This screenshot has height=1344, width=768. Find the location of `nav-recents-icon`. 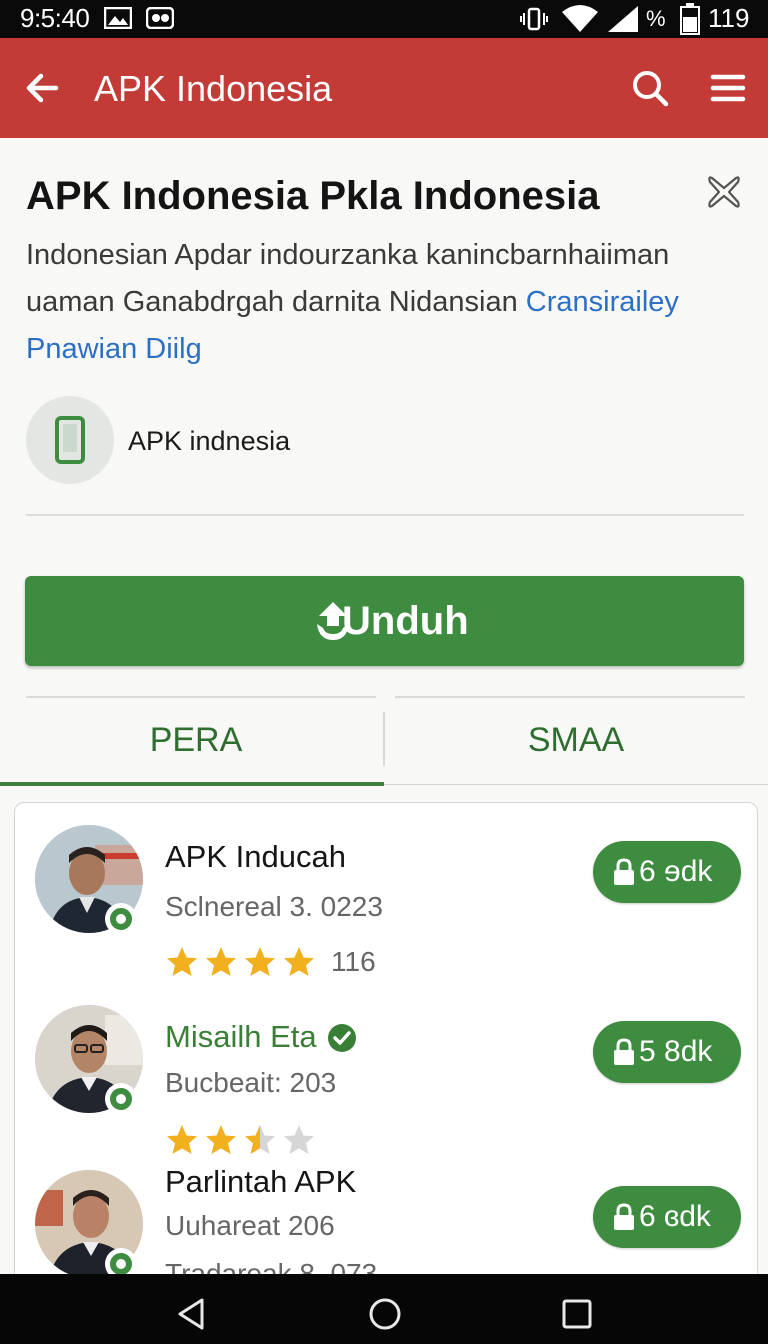

nav-recents-icon is located at coordinates (577, 1314).